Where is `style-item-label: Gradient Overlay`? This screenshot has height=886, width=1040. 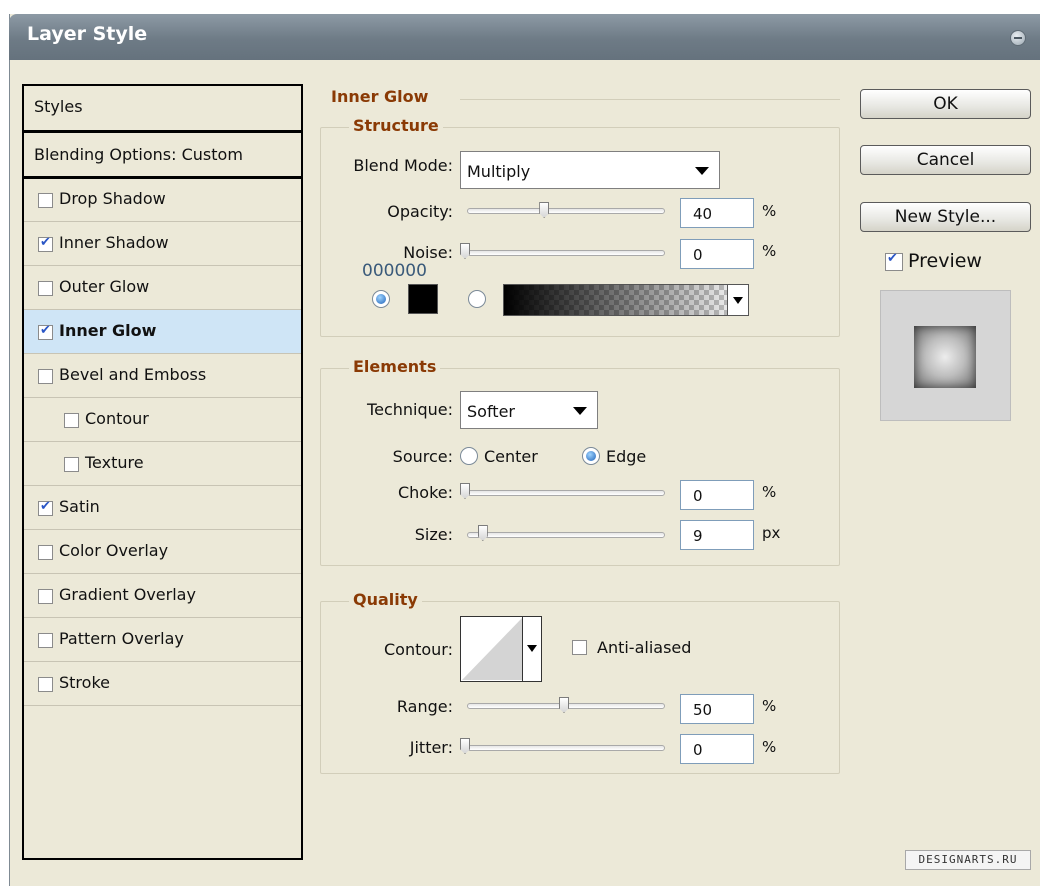
style-item-label: Gradient Overlay is located at coordinates (127, 594).